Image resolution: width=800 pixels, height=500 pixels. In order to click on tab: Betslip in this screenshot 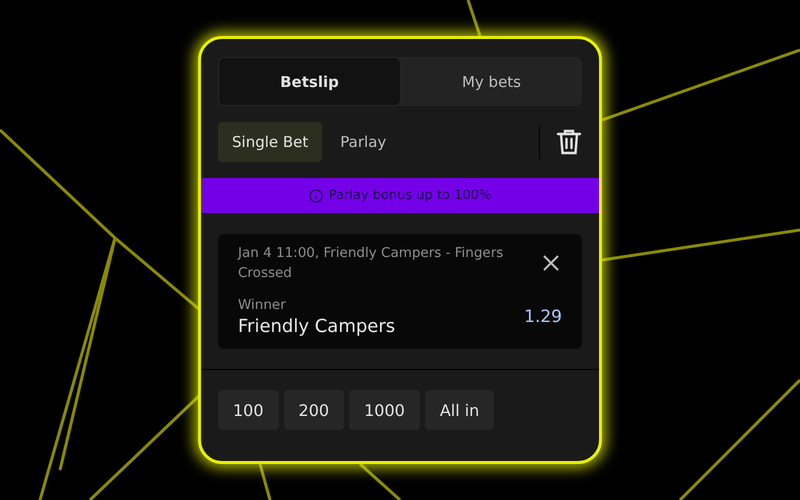, I will do `click(309, 81)`.